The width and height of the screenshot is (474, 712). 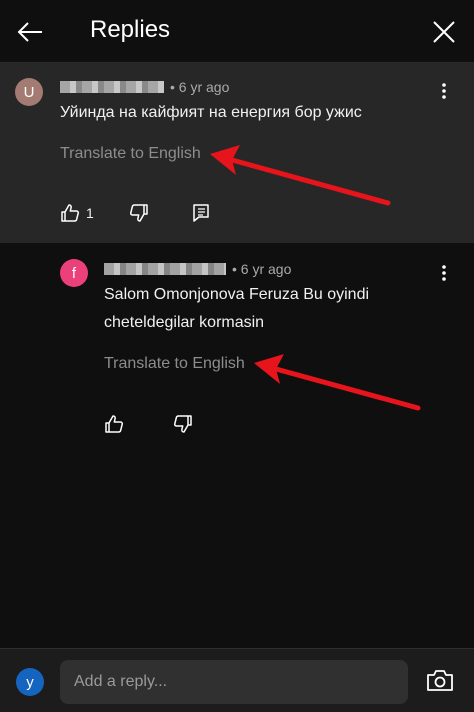 What do you see at coordinates (30, 682) in the screenshot?
I see `avatar: y` at bounding box center [30, 682].